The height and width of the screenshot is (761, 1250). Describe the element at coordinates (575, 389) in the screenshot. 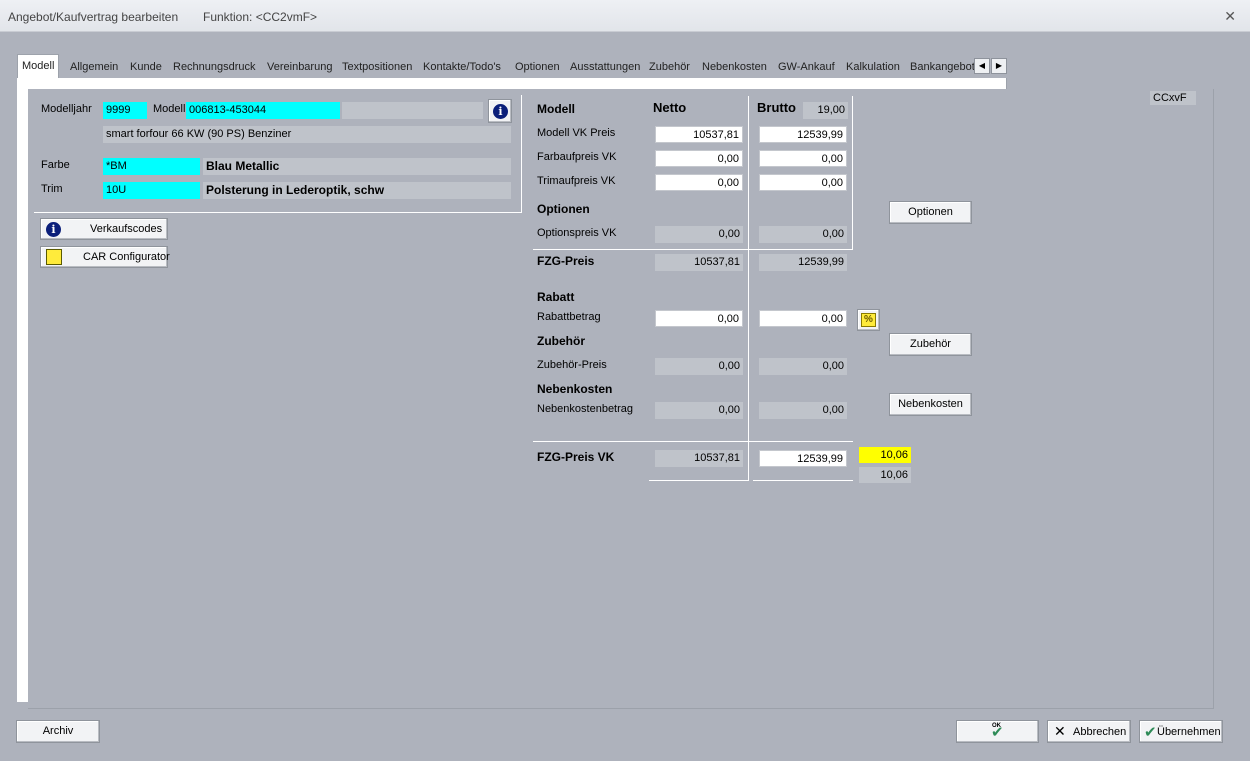

I see `nebenkosten-header: Nebenkosten` at that location.